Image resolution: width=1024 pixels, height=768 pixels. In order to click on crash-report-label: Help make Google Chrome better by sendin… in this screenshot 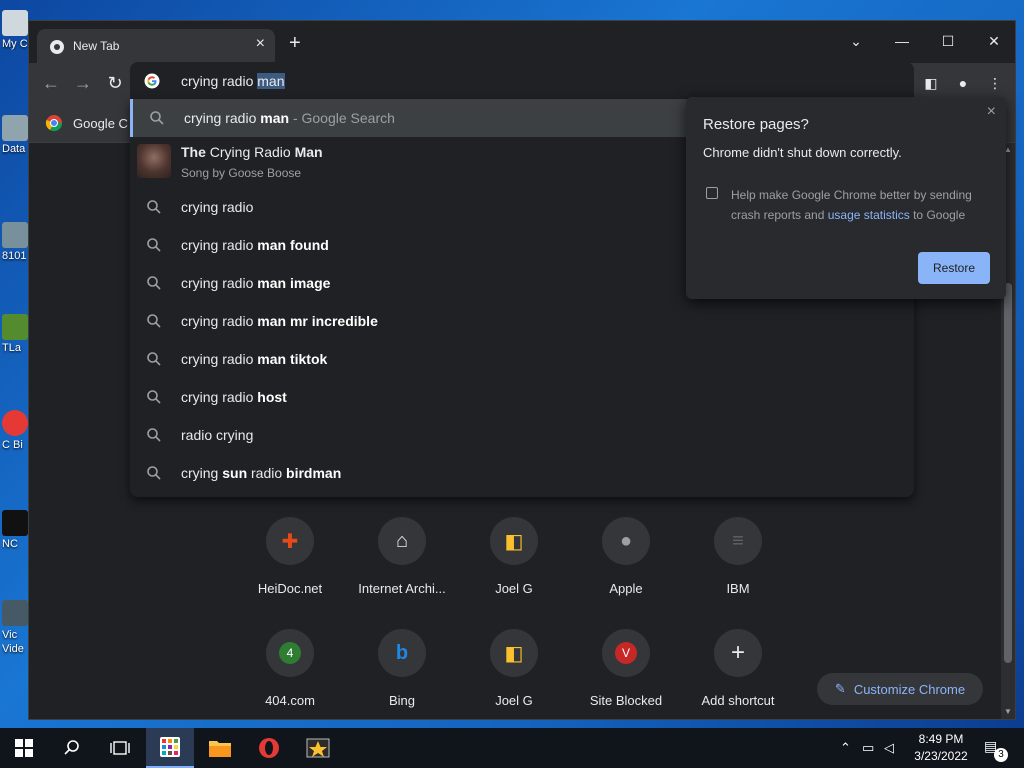, I will do `click(851, 205)`.